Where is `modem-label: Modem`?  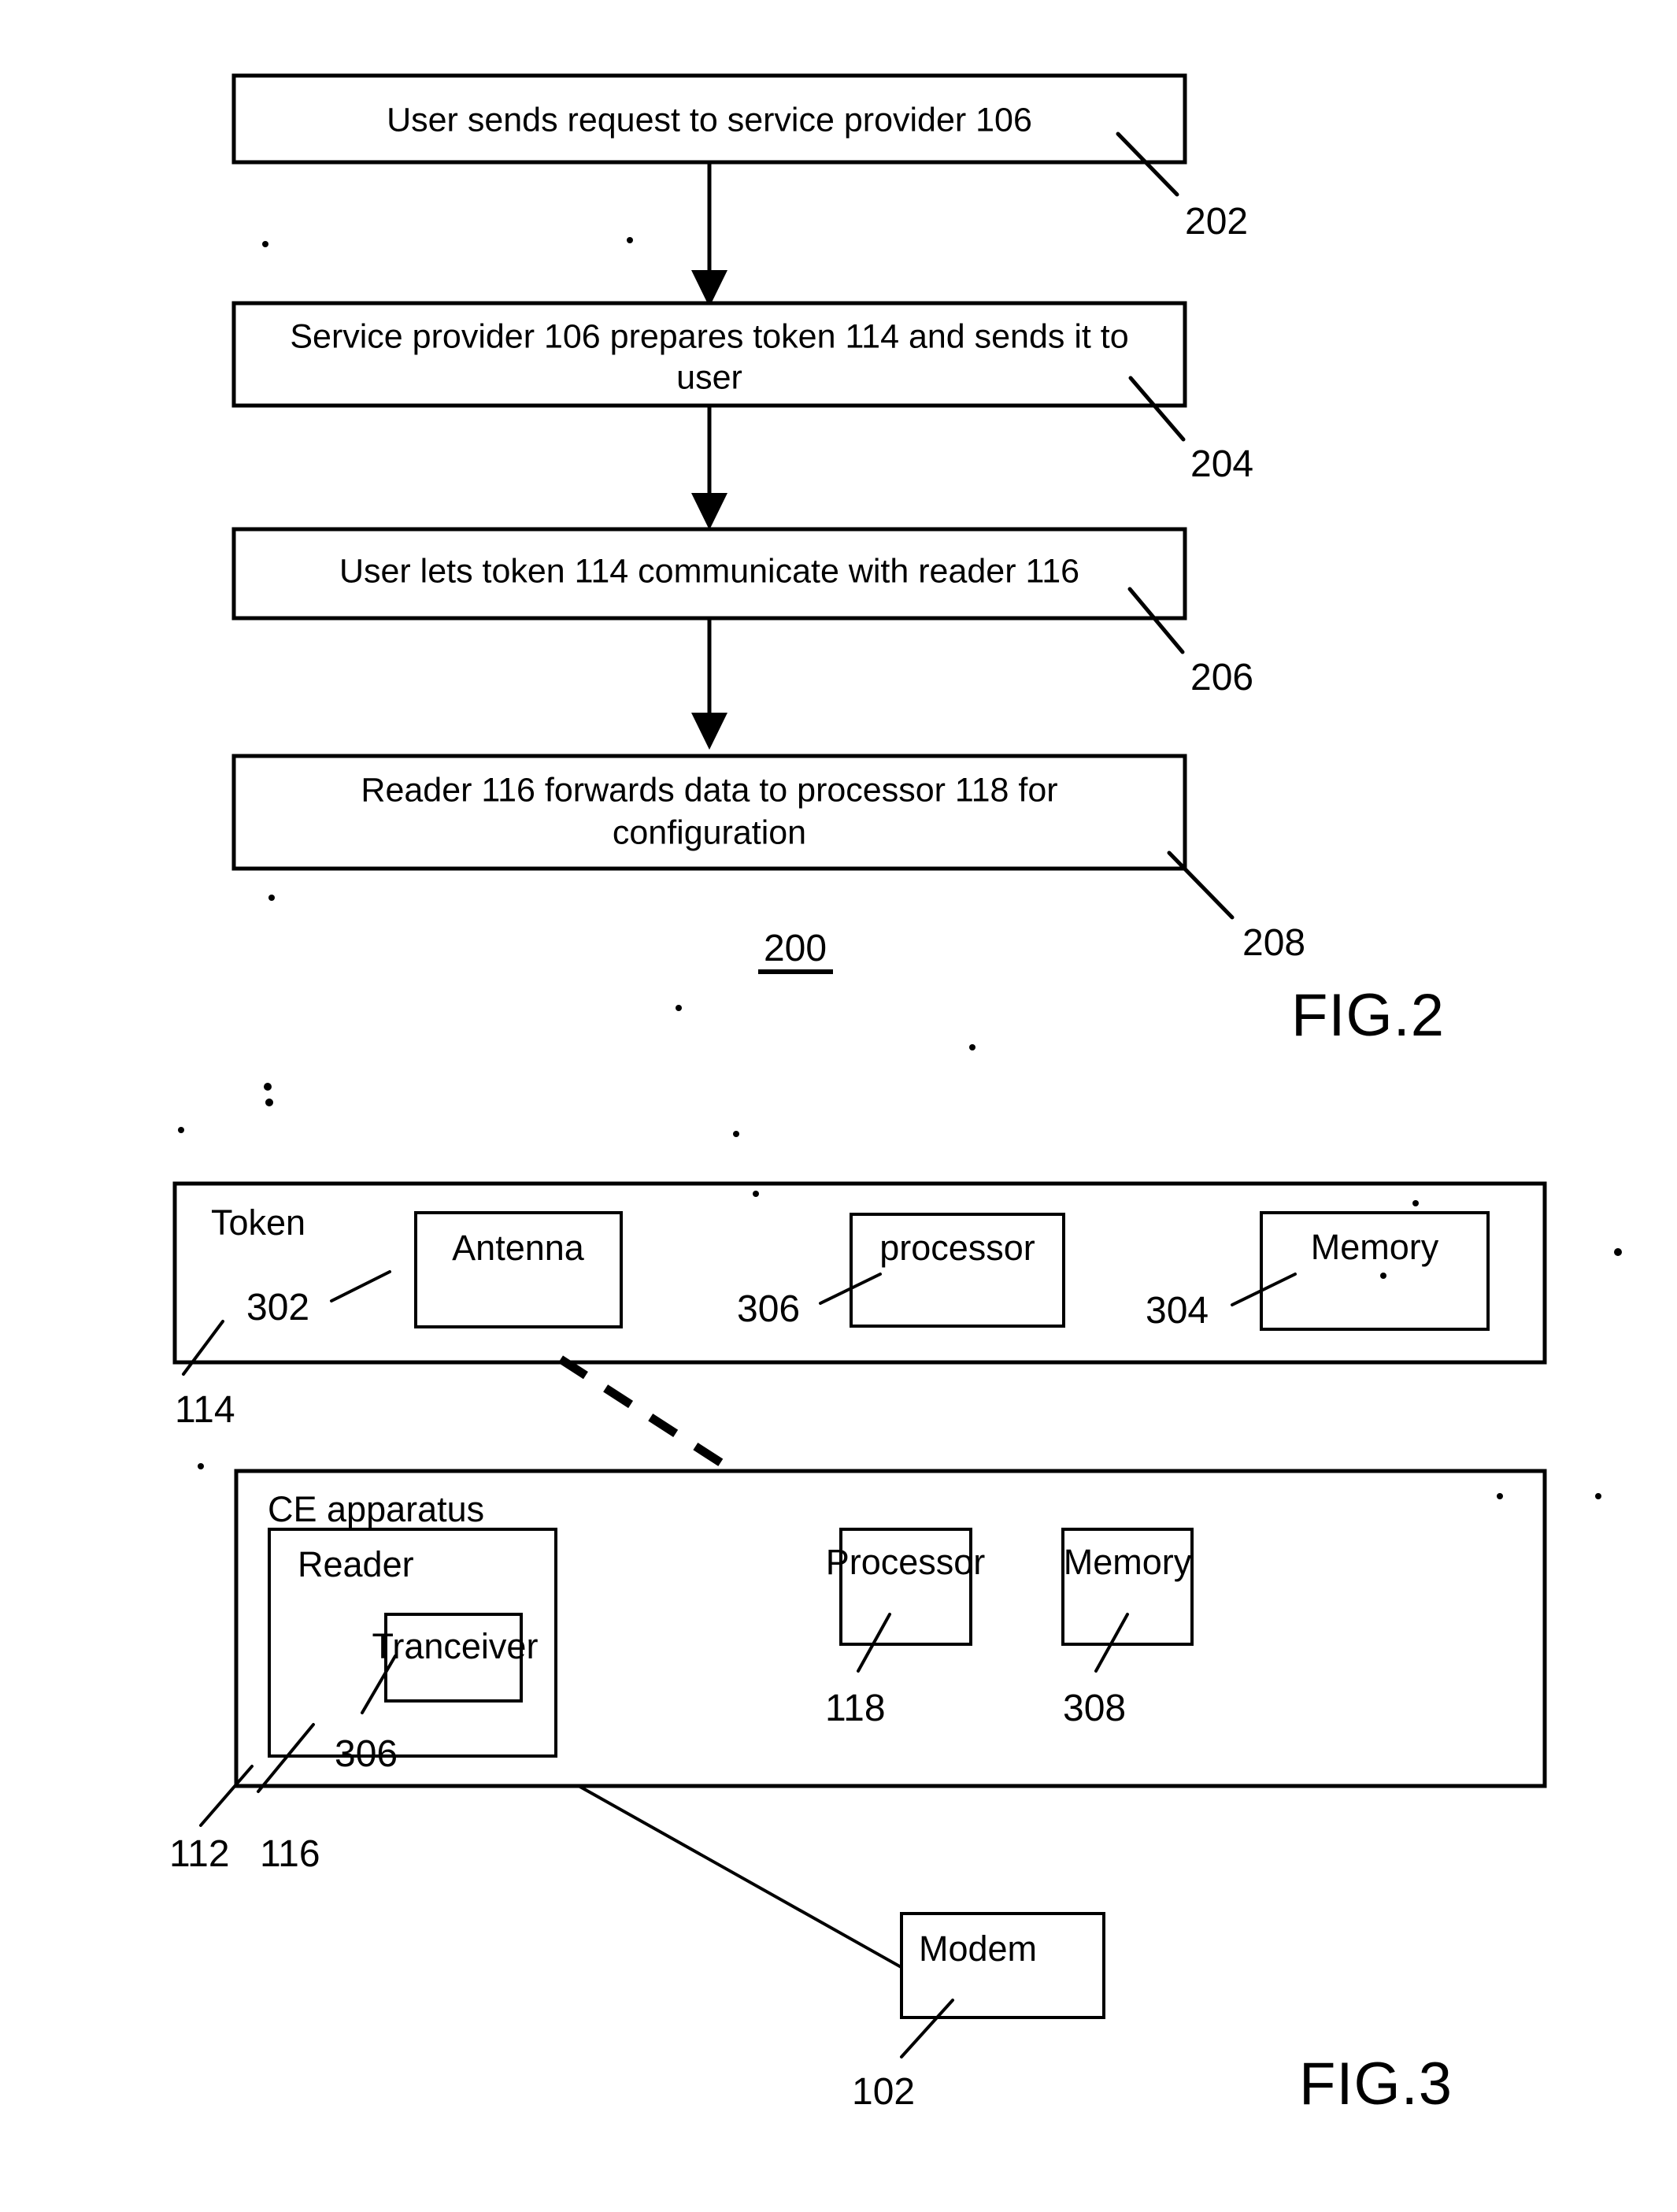 modem-label: Modem is located at coordinates (978, 1949).